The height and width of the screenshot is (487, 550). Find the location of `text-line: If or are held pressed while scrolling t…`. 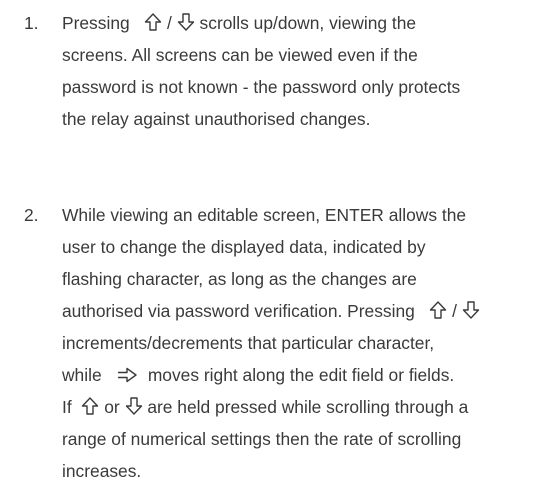

text-line: If or are held pressed while scrolling t… is located at coordinates (265, 407).